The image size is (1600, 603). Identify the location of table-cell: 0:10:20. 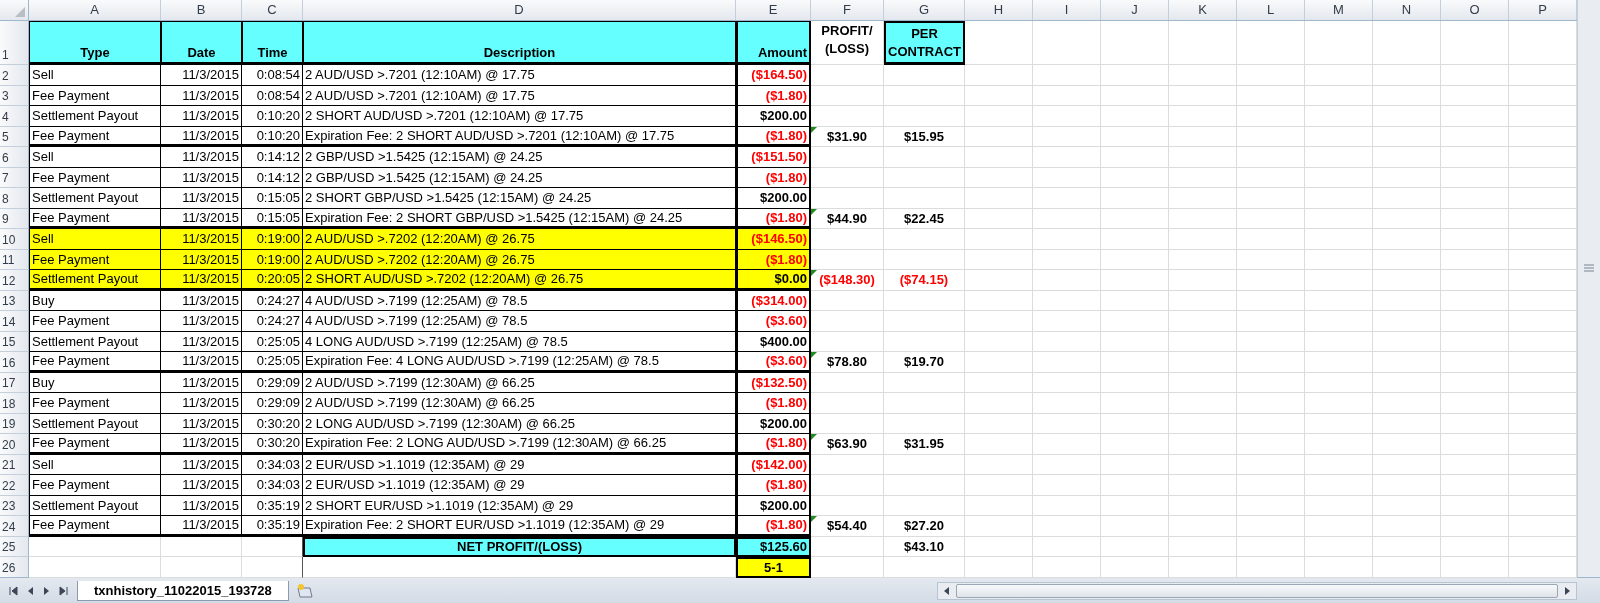
(272, 136).